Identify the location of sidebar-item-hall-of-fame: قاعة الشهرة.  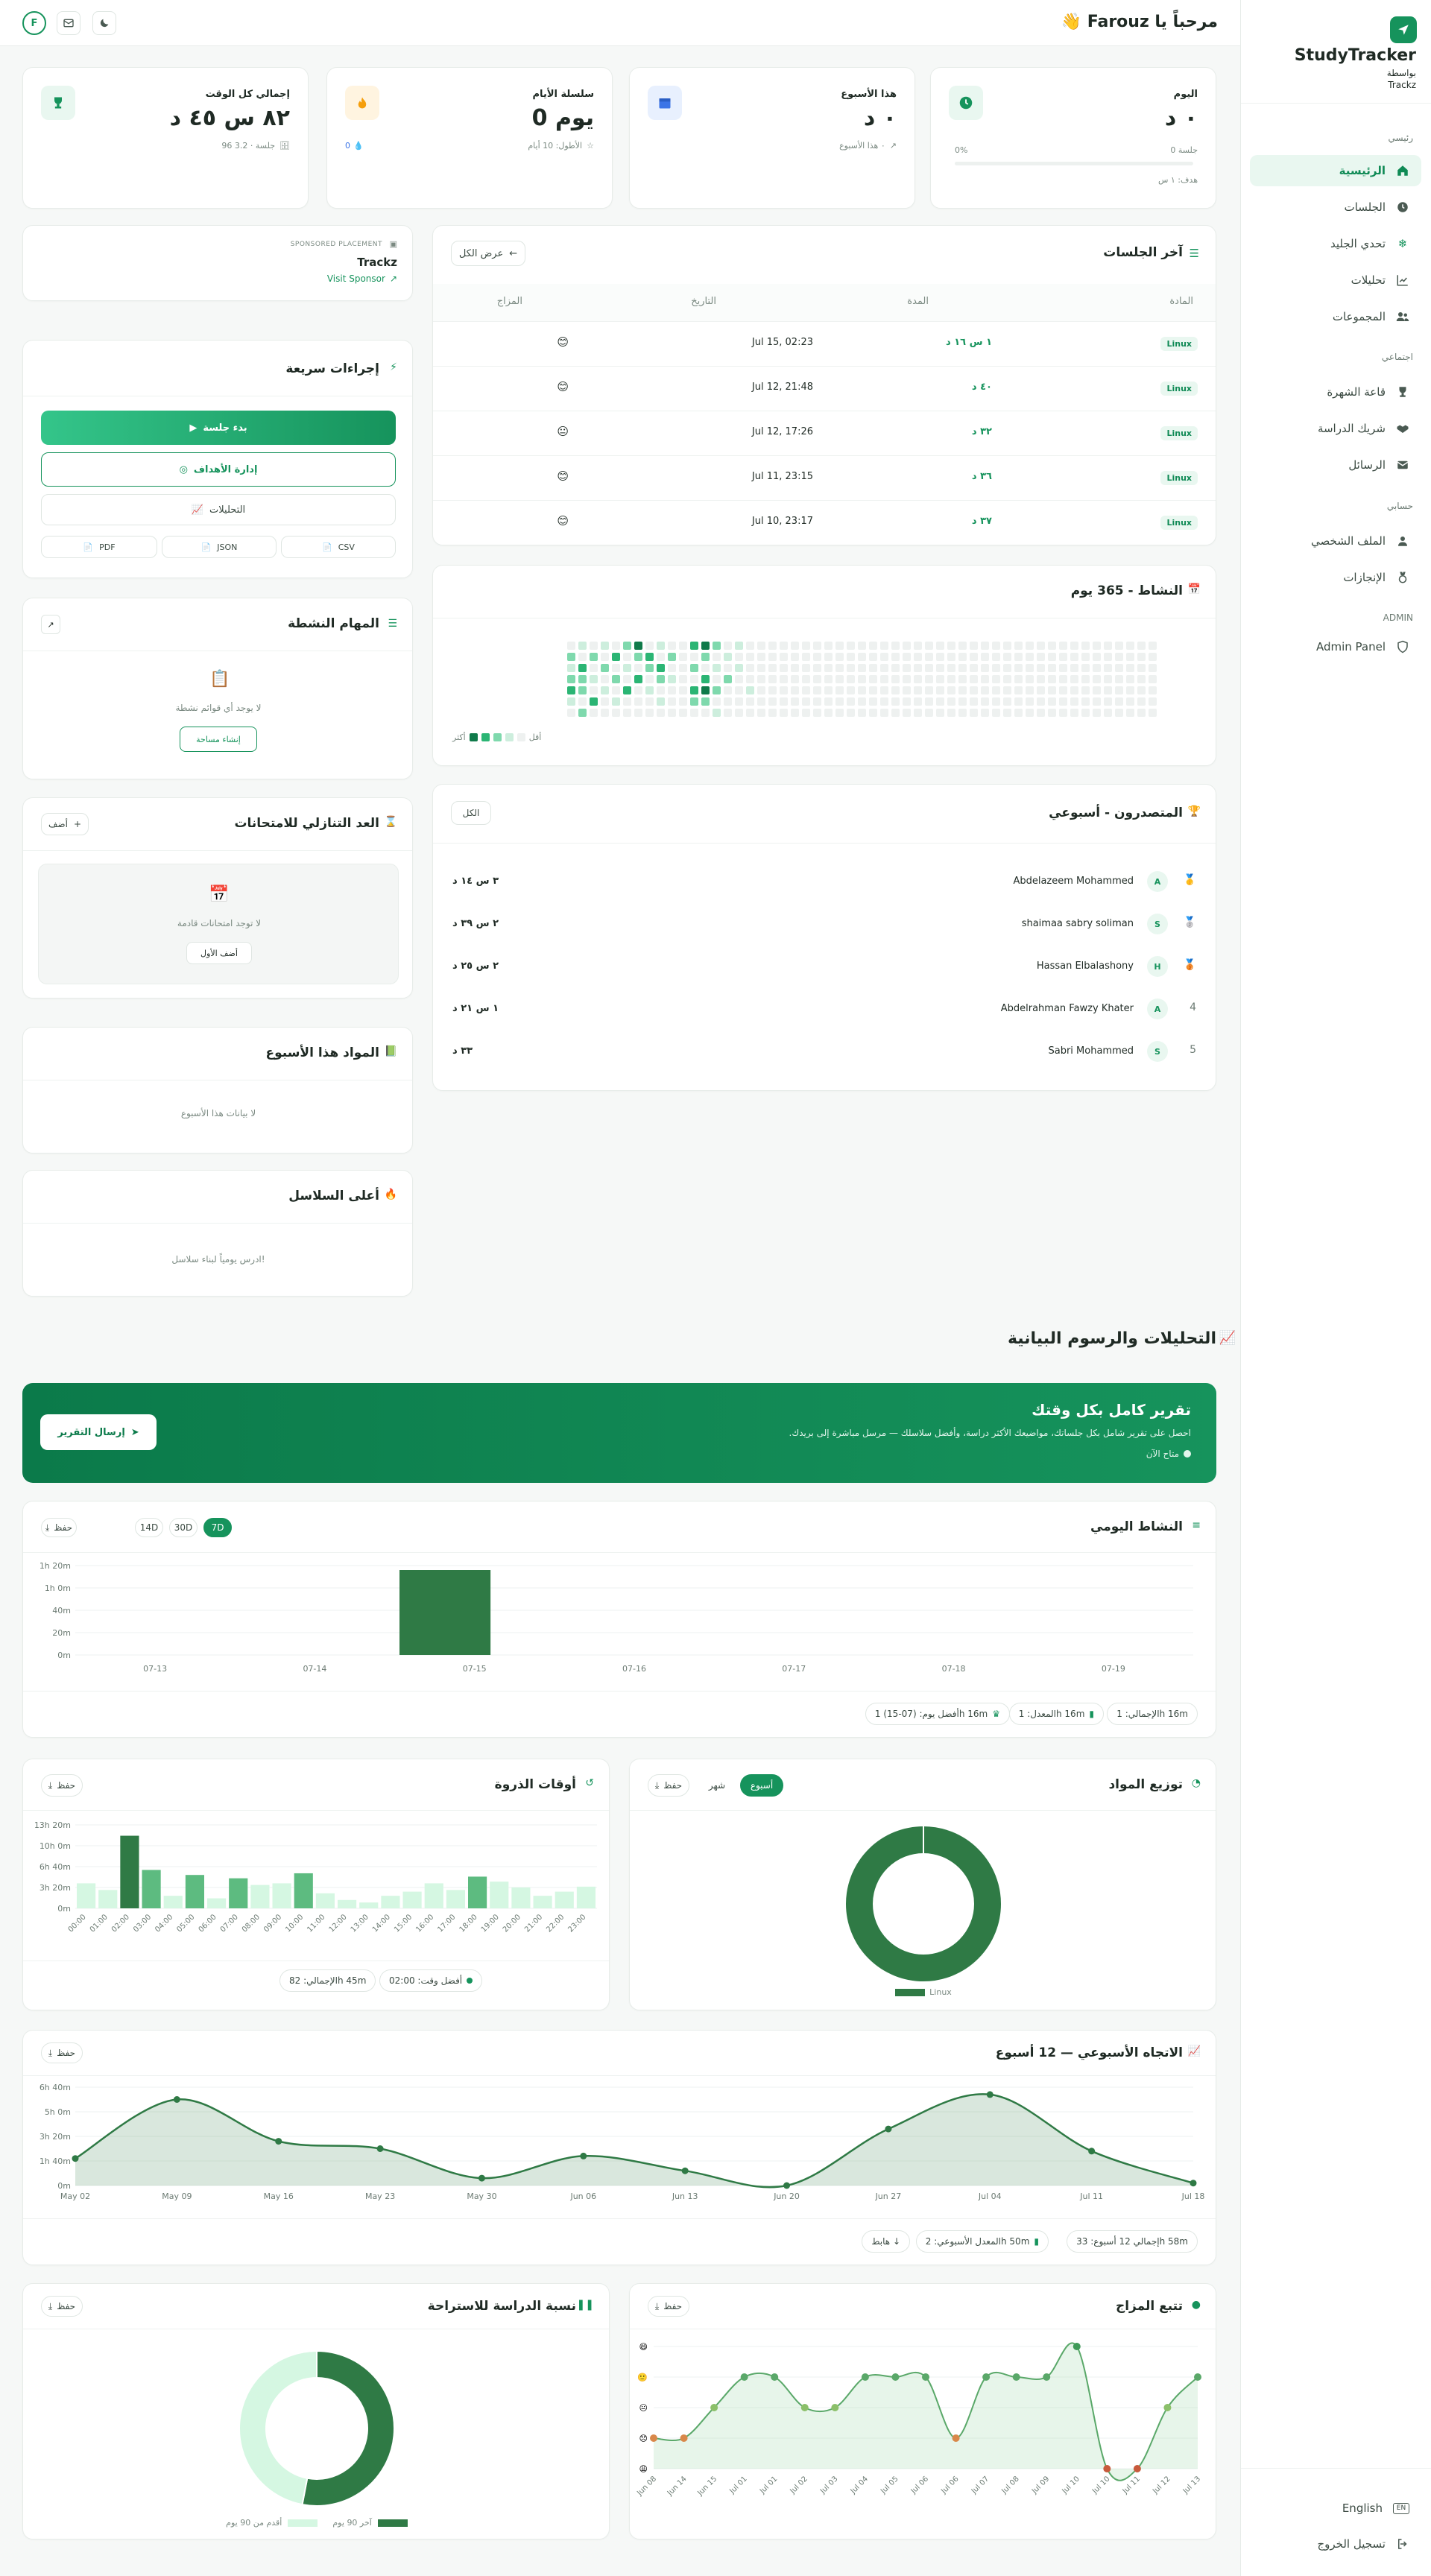
(1335, 392).